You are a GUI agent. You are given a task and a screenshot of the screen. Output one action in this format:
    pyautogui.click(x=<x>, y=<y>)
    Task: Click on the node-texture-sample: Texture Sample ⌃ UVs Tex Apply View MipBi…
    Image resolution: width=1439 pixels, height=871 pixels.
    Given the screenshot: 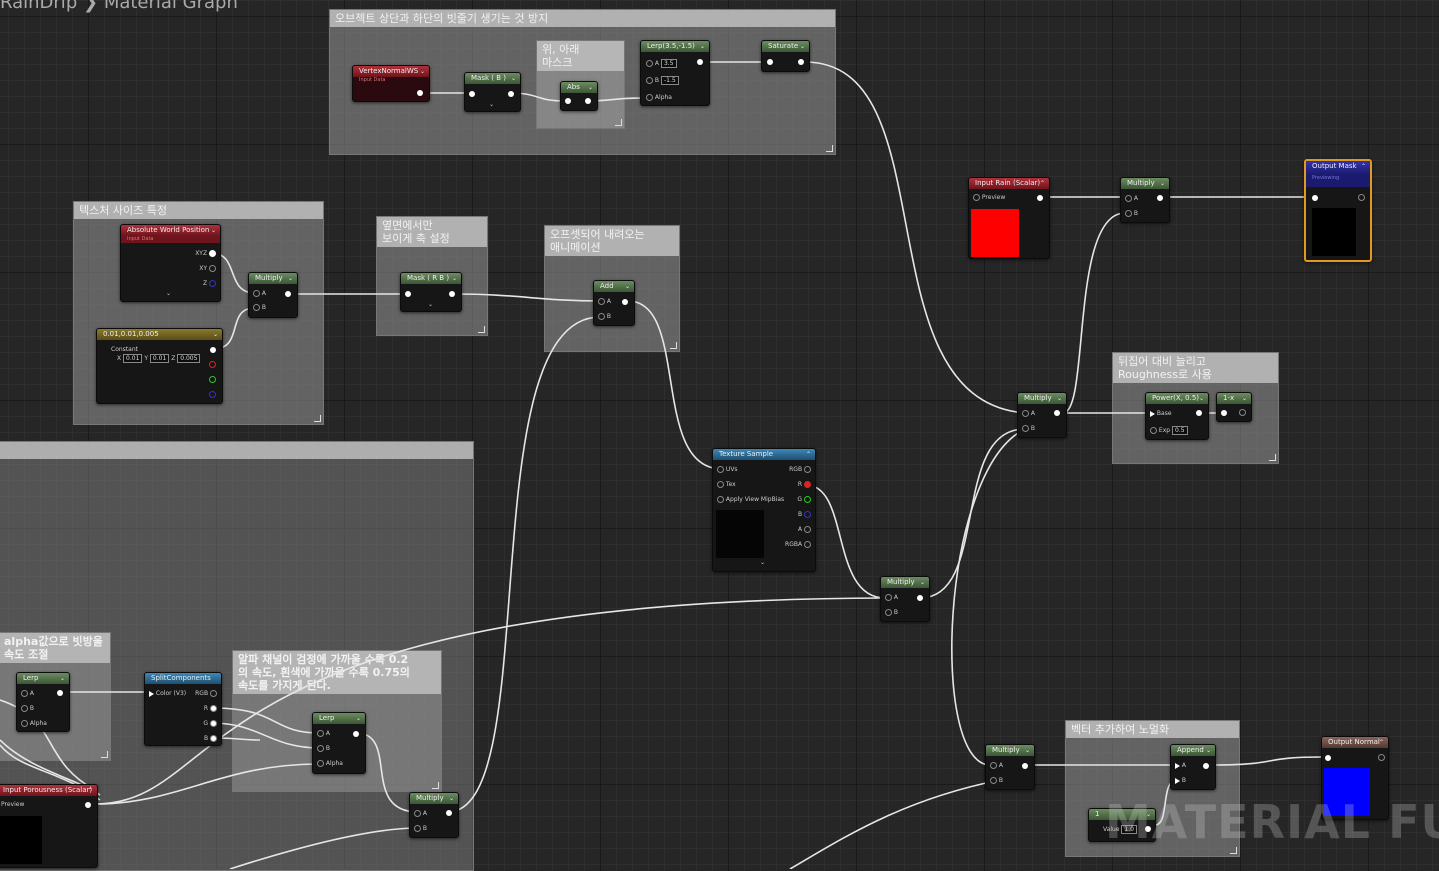 What is the action you would take?
    pyautogui.click(x=764, y=510)
    